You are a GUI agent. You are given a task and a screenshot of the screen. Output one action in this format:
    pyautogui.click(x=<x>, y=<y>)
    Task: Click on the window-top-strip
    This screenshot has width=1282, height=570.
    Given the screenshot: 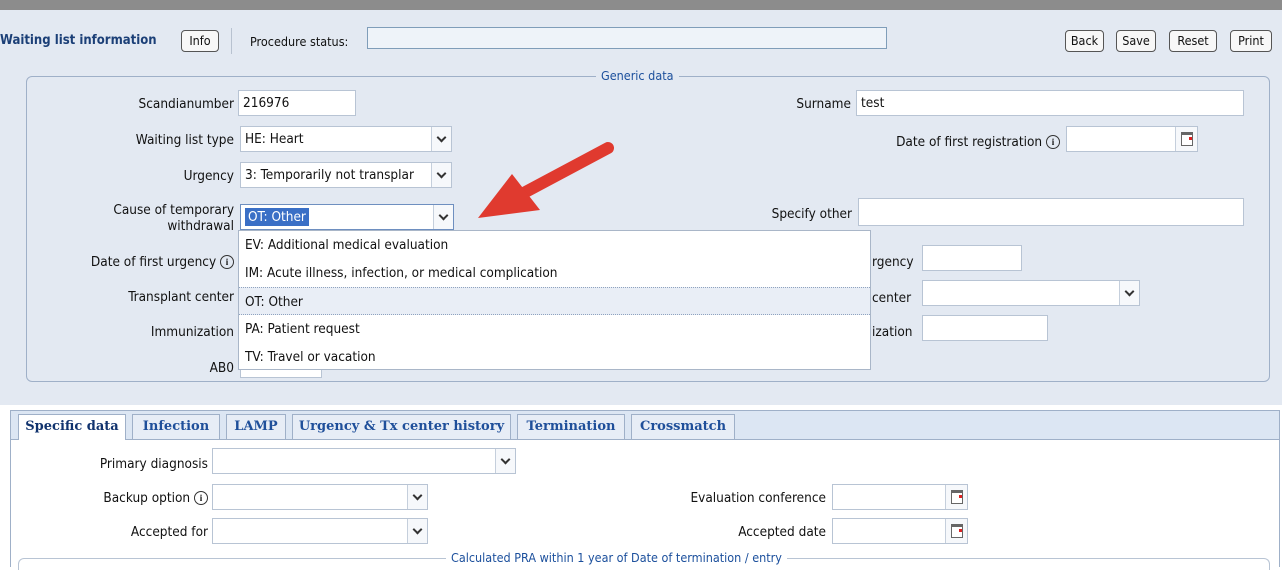 What is the action you would take?
    pyautogui.click(x=641, y=5)
    